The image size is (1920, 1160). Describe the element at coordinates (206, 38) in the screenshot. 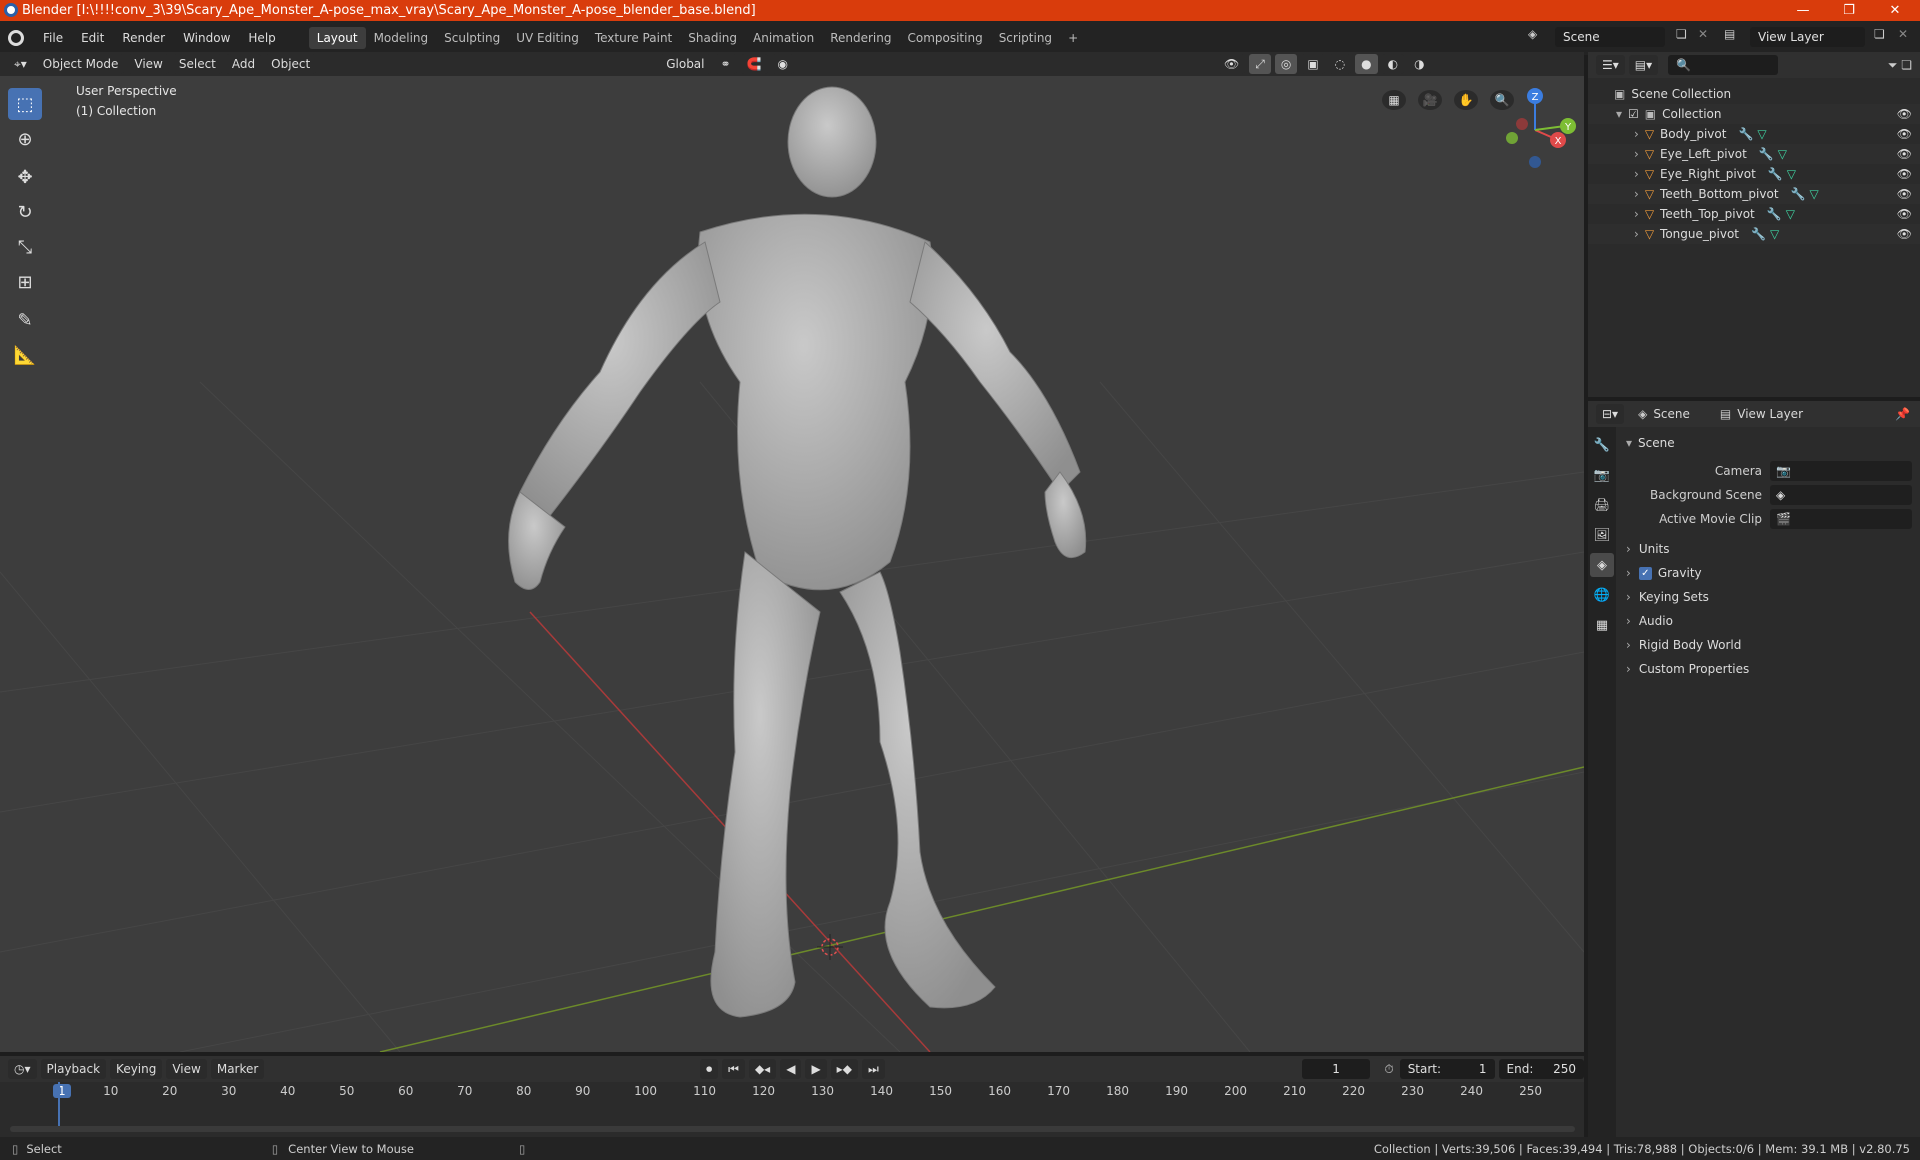

I see `menu-window: Window` at that location.